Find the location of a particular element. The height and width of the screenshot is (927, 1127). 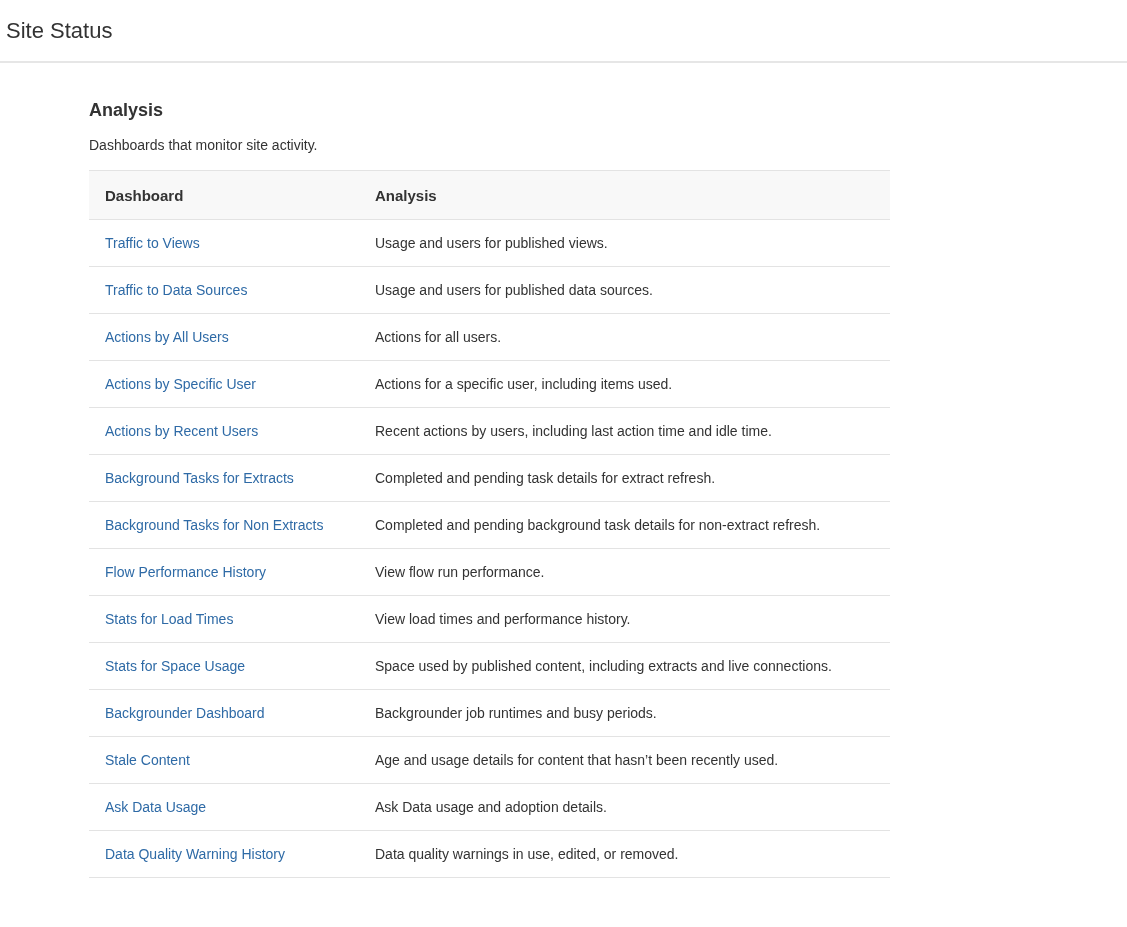

table-cell: Space used by published content, including extracts and live connections. is located at coordinates (603, 666).